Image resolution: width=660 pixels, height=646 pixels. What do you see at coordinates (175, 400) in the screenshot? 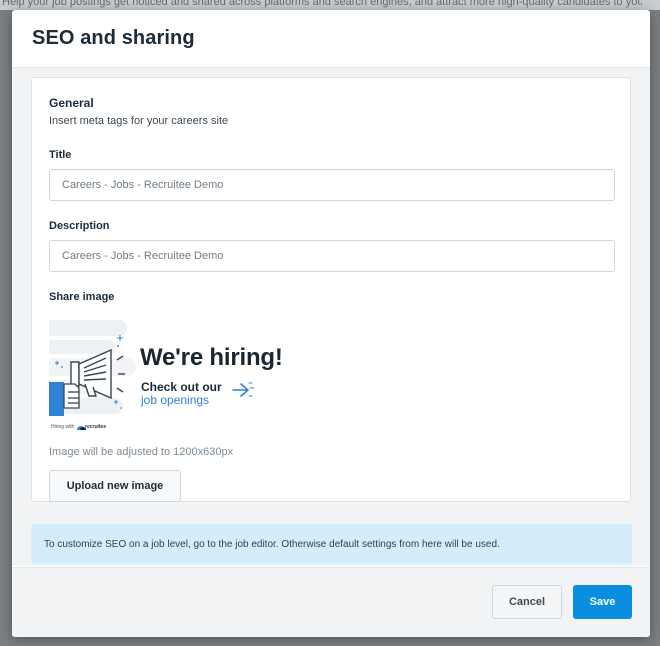
I see `share-image-line2: job openings` at bounding box center [175, 400].